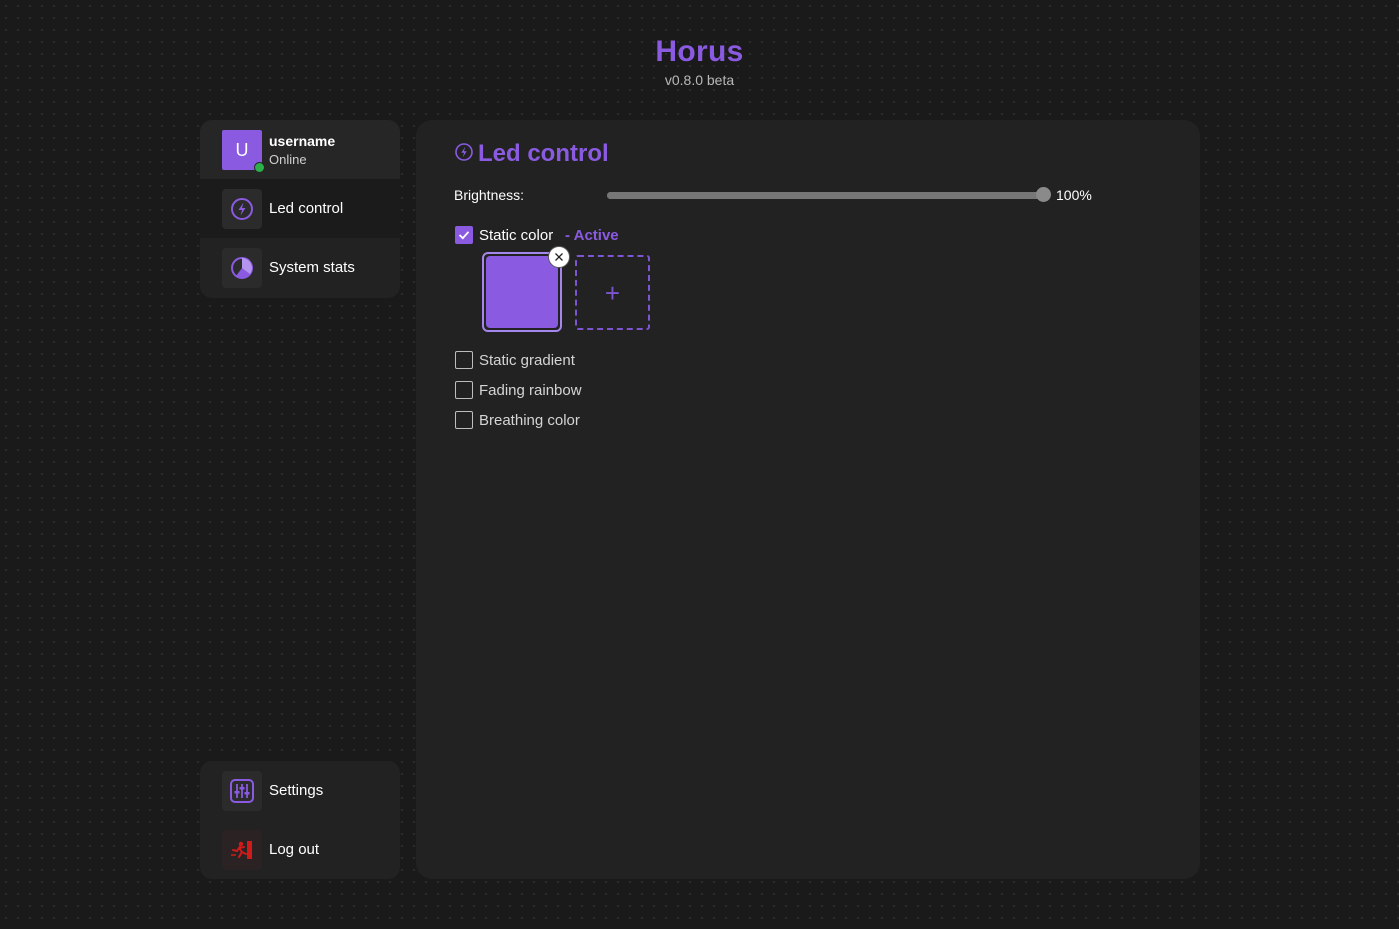 The height and width of the screenshot is (929, 1399). Describe the element at coordinates (242, 791) in the screenshot. I see `sliders-icon` at that location.